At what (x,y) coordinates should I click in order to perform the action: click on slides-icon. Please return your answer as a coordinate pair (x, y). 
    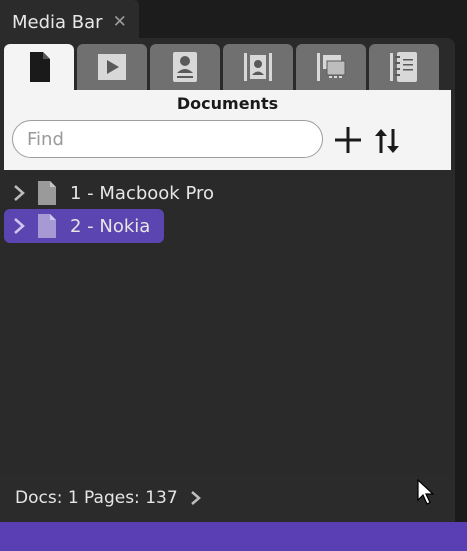
    Looking at the image, I should click on (331, 67).